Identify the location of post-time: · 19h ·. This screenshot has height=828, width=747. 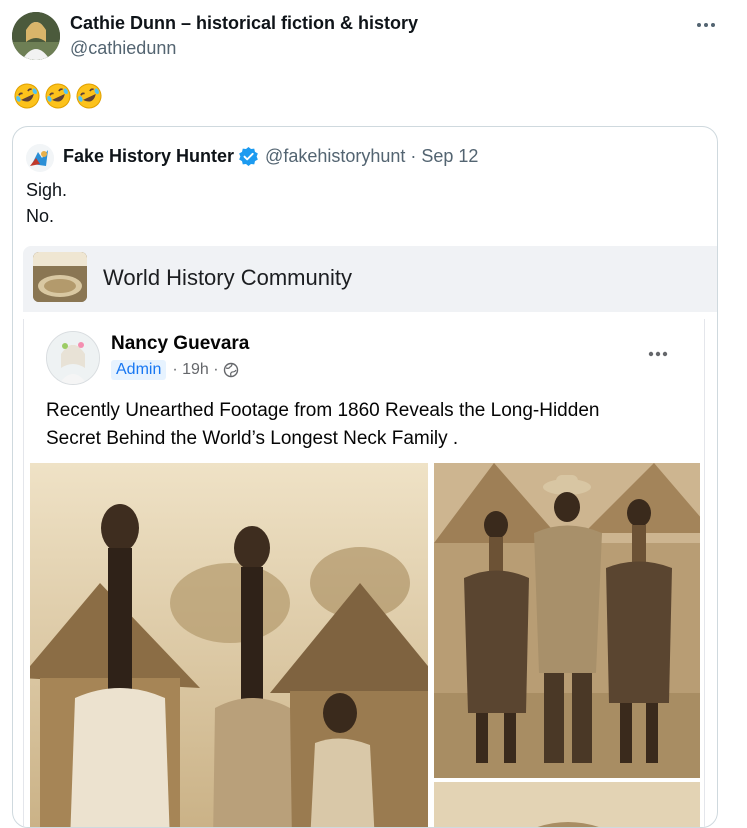
(195, 369).